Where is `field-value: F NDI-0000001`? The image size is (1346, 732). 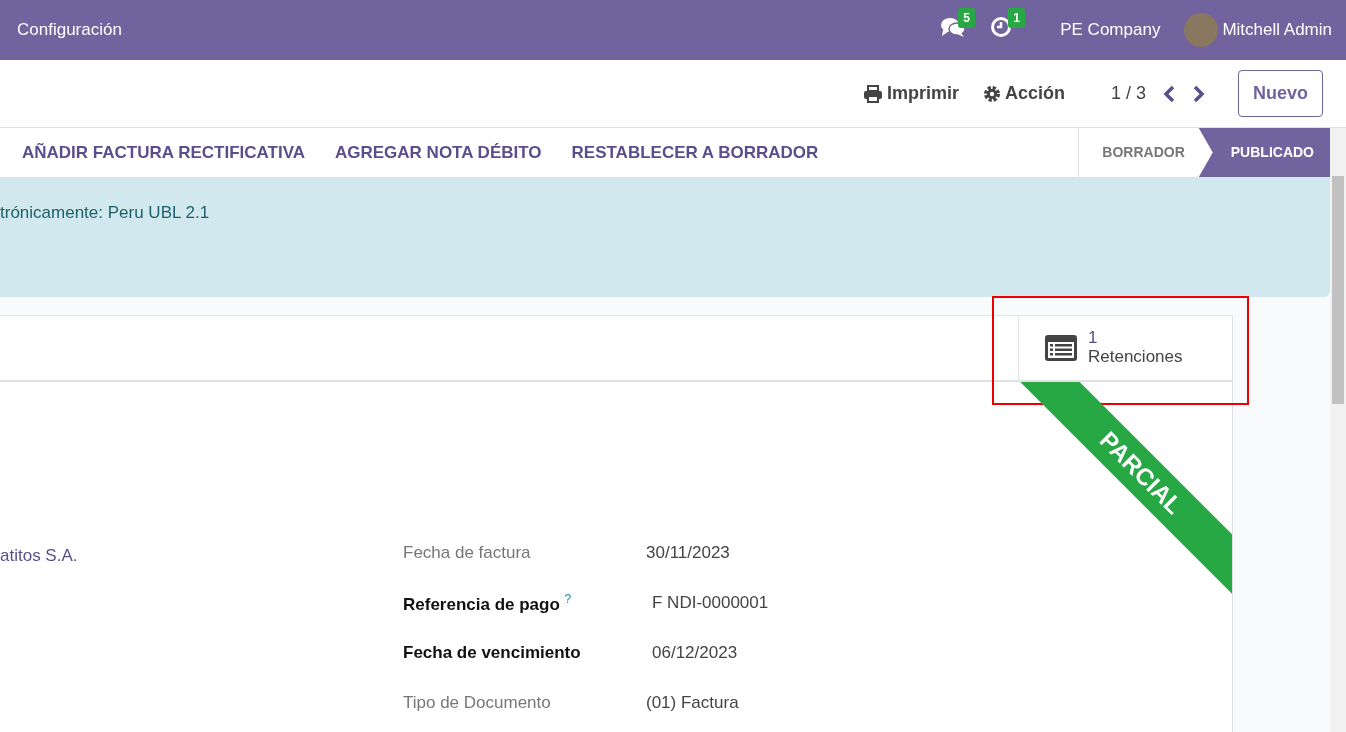 field-value: F NDI-0000001 is located at coordinates (707, 615).